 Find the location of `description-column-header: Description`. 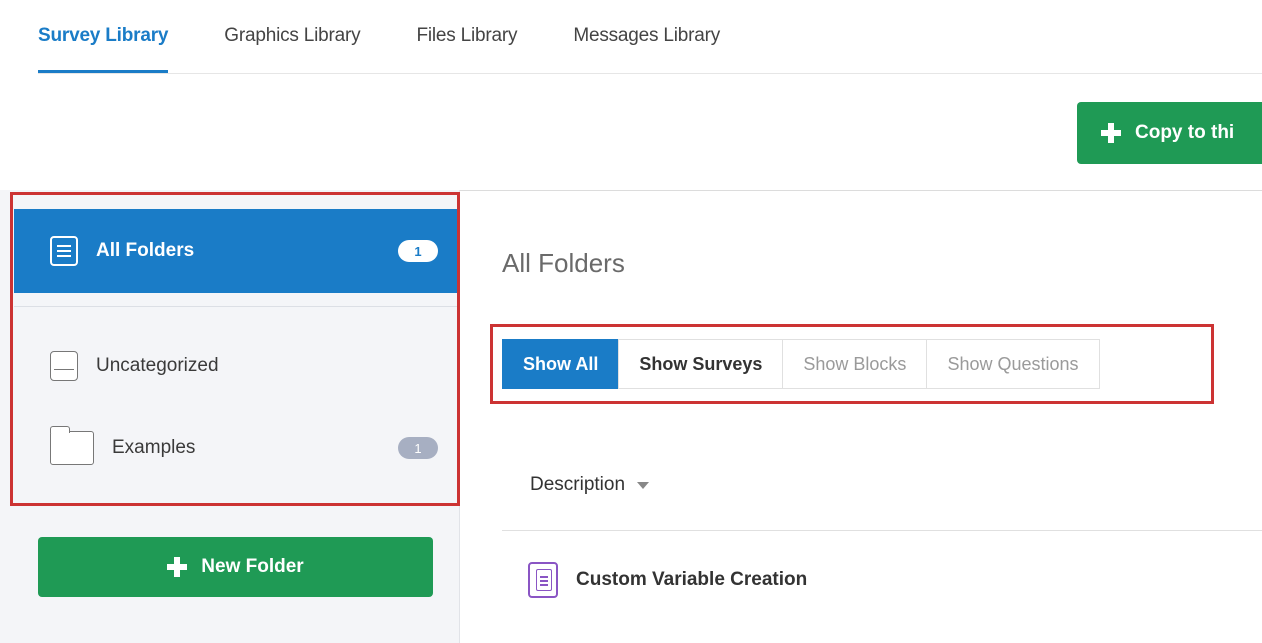

description-column-header: Description is located at coordinates (590, 485).